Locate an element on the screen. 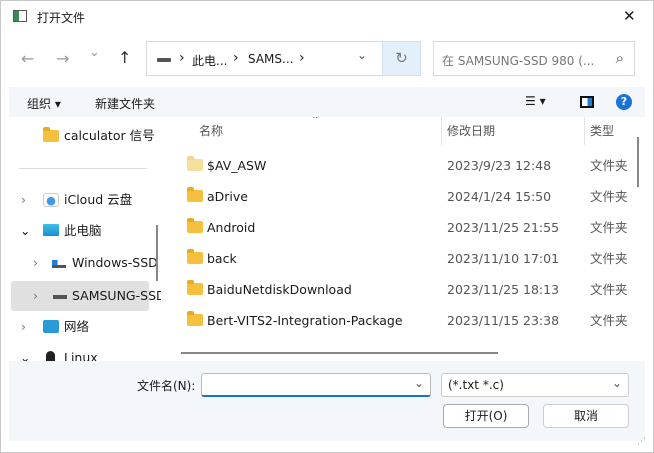 The image size is (654, 453). file-date: 2023/11/10 17:01 is located at coordinates (503, 258).